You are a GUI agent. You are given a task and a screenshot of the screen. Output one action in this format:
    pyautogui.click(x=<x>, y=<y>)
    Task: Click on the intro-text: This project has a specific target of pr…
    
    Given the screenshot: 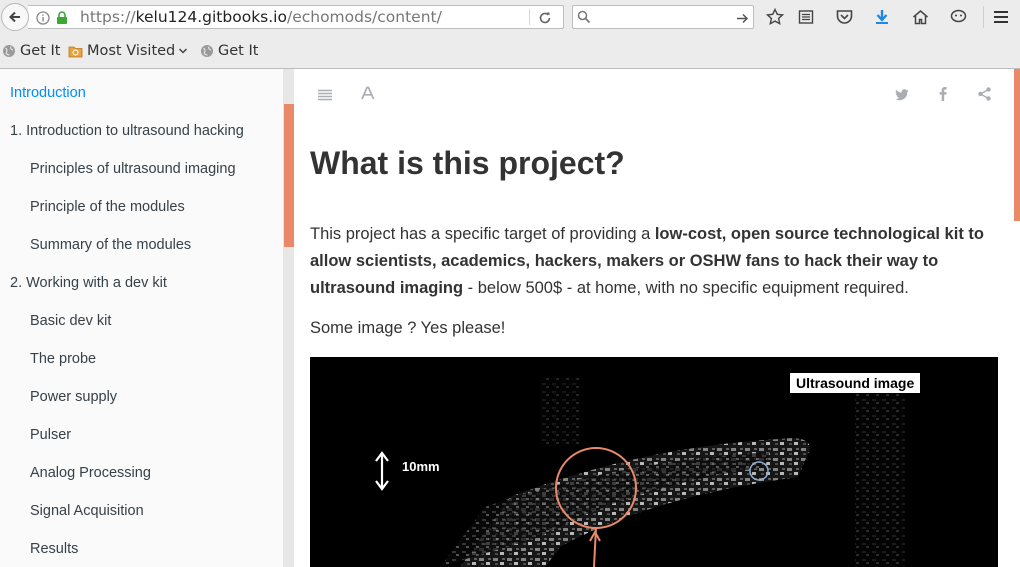 What is the action you would take?
    pyautogui.click(x=482, y=234)
    